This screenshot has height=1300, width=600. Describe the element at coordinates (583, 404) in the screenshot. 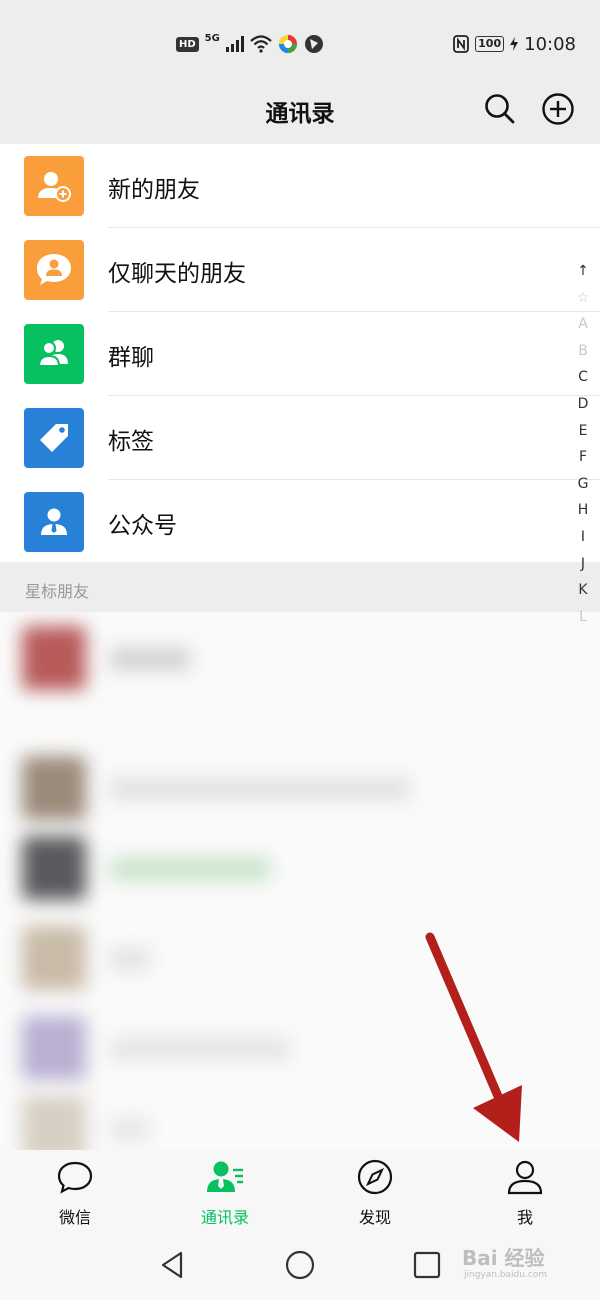

I see `index-letter: D` at that location.